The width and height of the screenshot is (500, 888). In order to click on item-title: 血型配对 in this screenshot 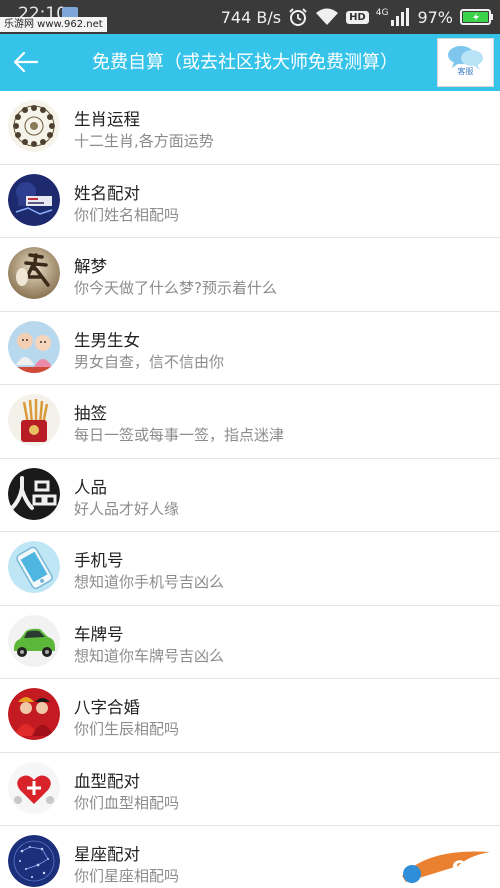, I will do `click(107, 781)`.